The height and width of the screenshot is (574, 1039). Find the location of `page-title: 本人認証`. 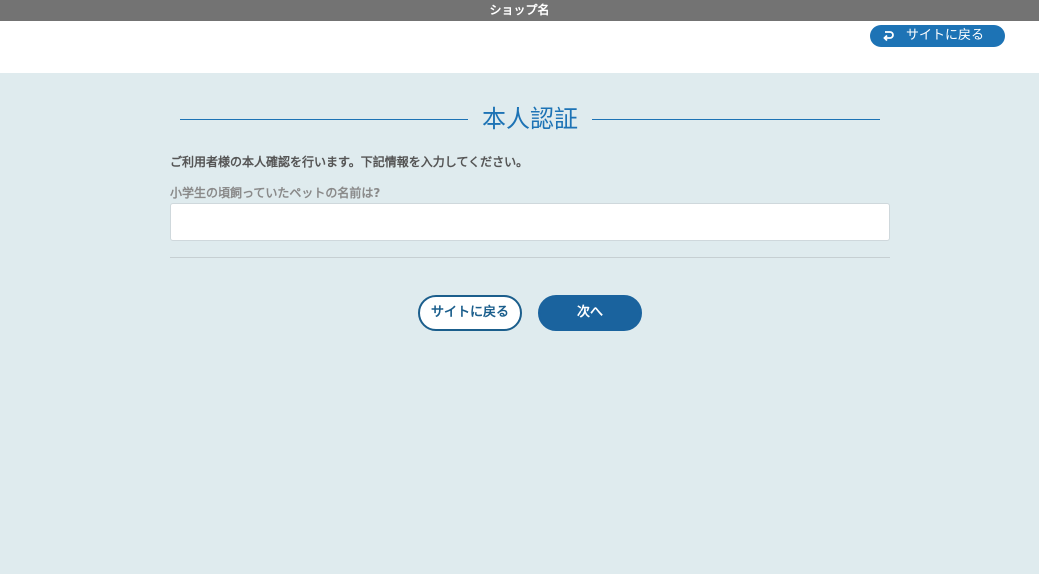

page-title: 本人認証 is located at coordinates (530, 119).